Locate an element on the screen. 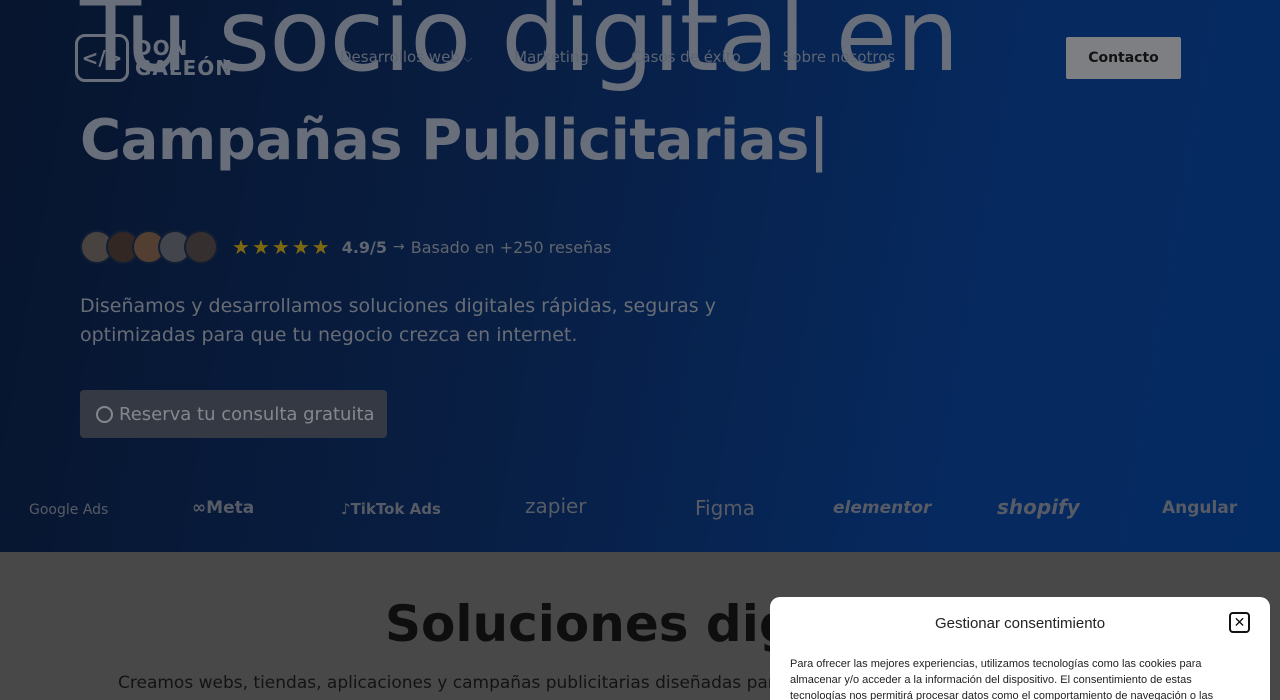 Image resolution: width=1280 pixels, height=700 pixels. hero-typed-line: Campañas Publicitarias| is located at coordinates (454, 140).